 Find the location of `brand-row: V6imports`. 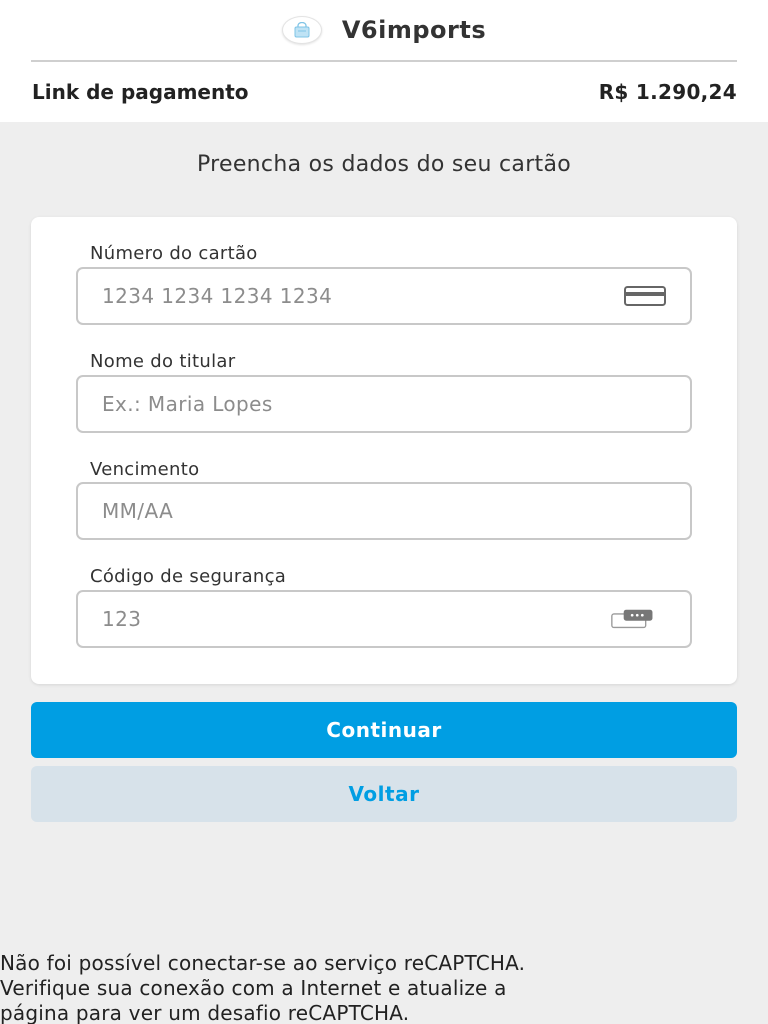

brand-row: V6imports is located at coordinates (384, 30).